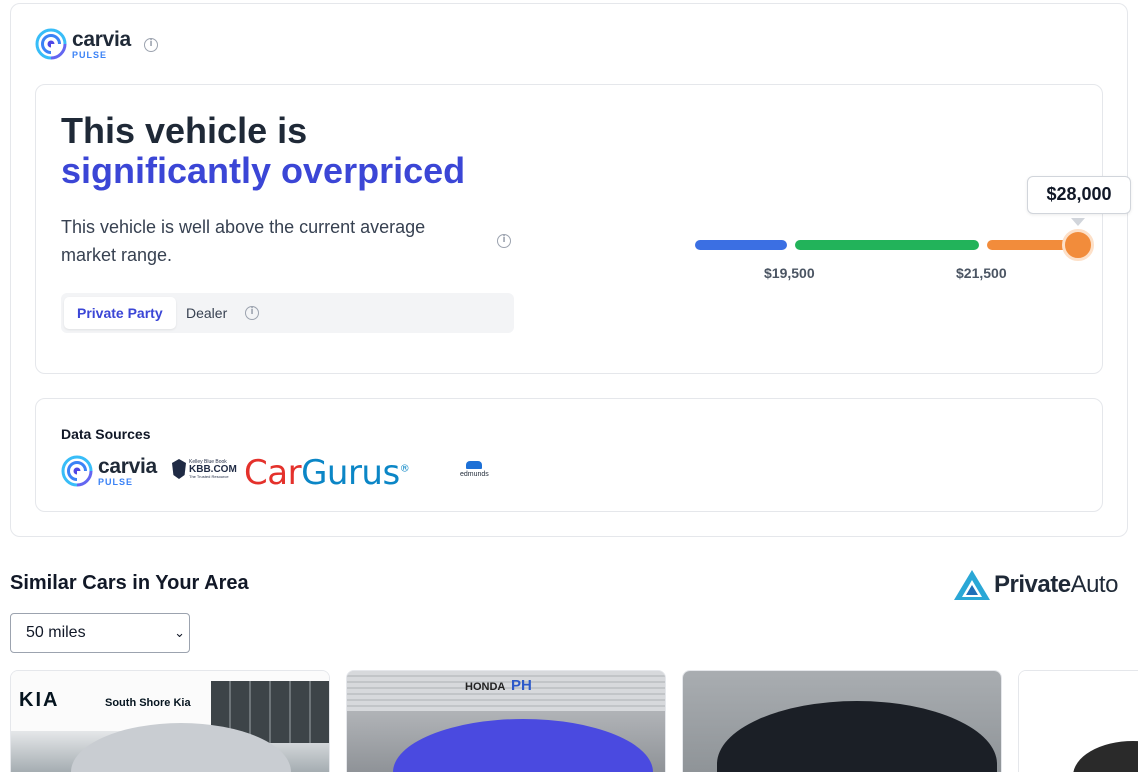  What do you see at coordinates (101, 39) in the screenshot?
I see `brand-name: carvia` at bounding box center [101, 39].